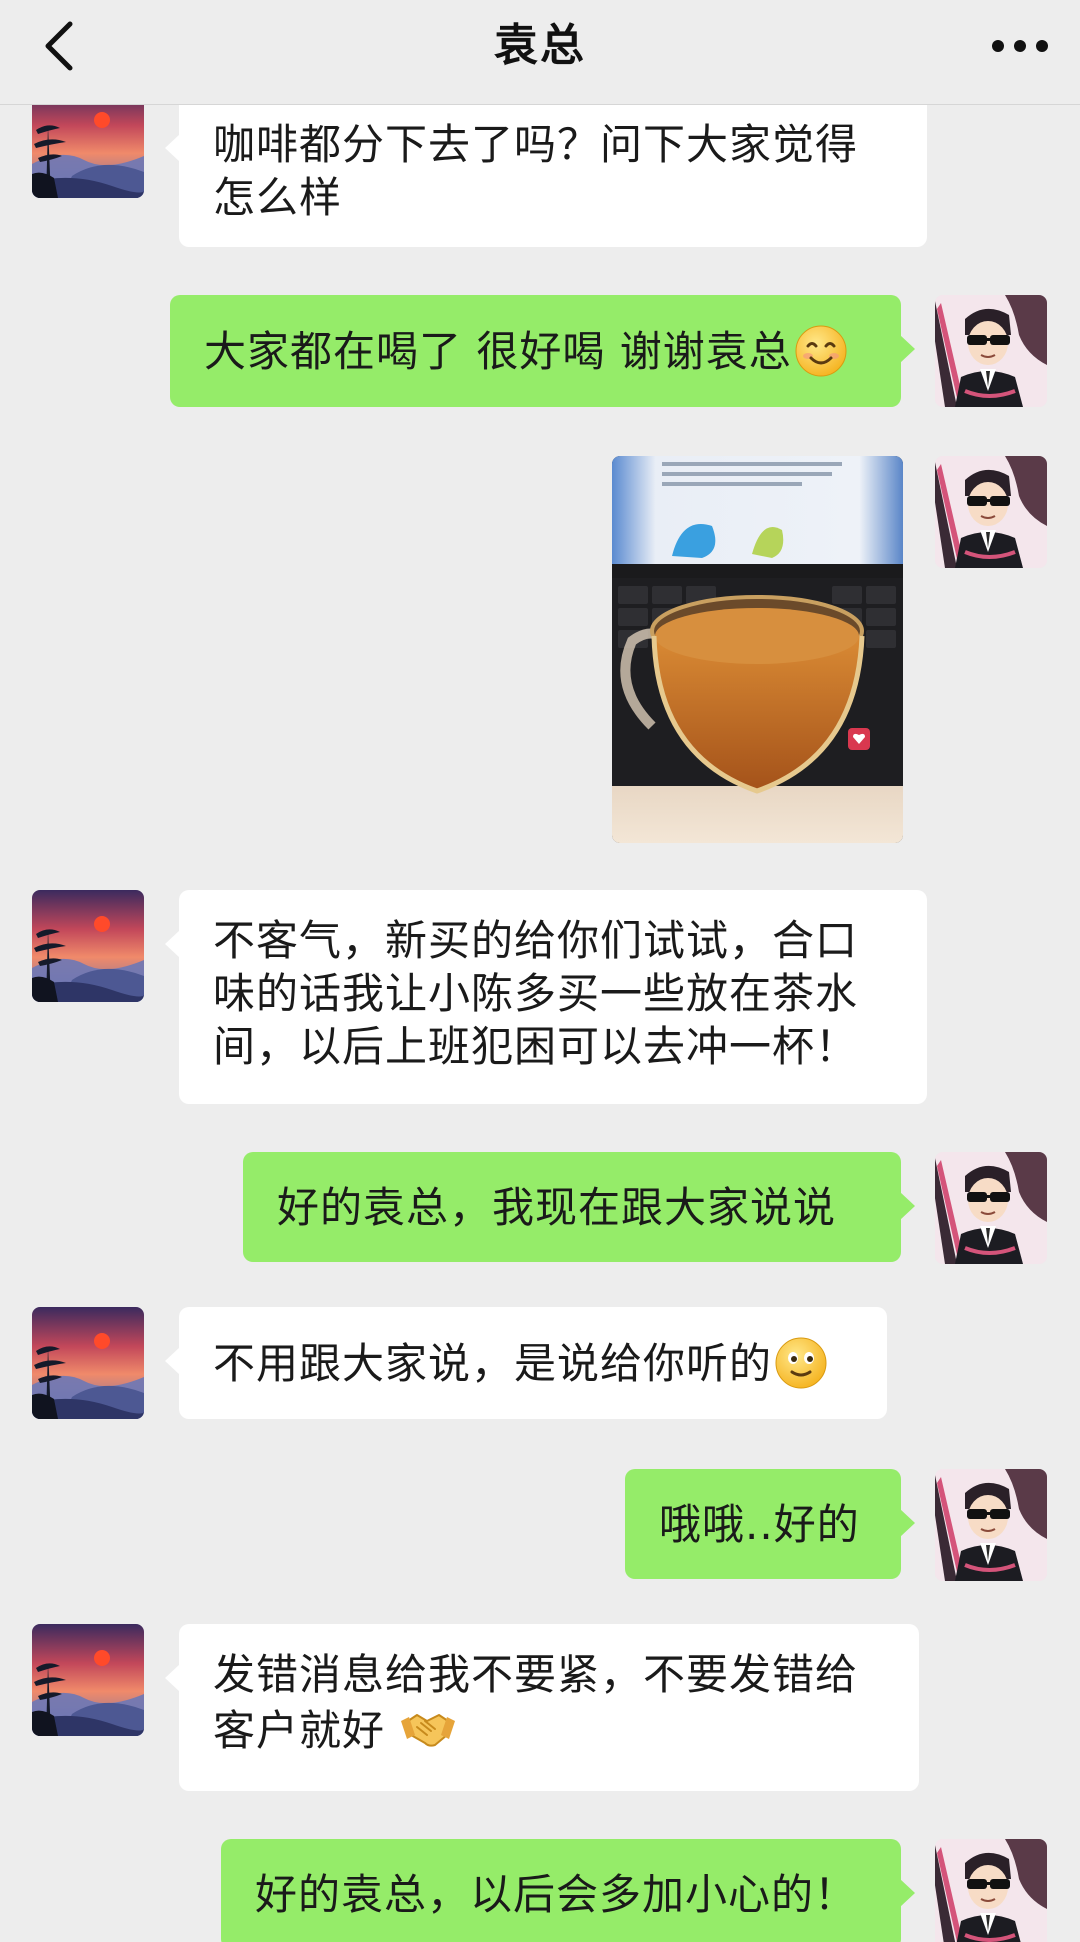 This screenshot has height=1942, width=1080. Describe the element at coordinates (557, 1207) in the screenshot. I see `message-text: 好的袁总，我现在跟大家说说` at that location.